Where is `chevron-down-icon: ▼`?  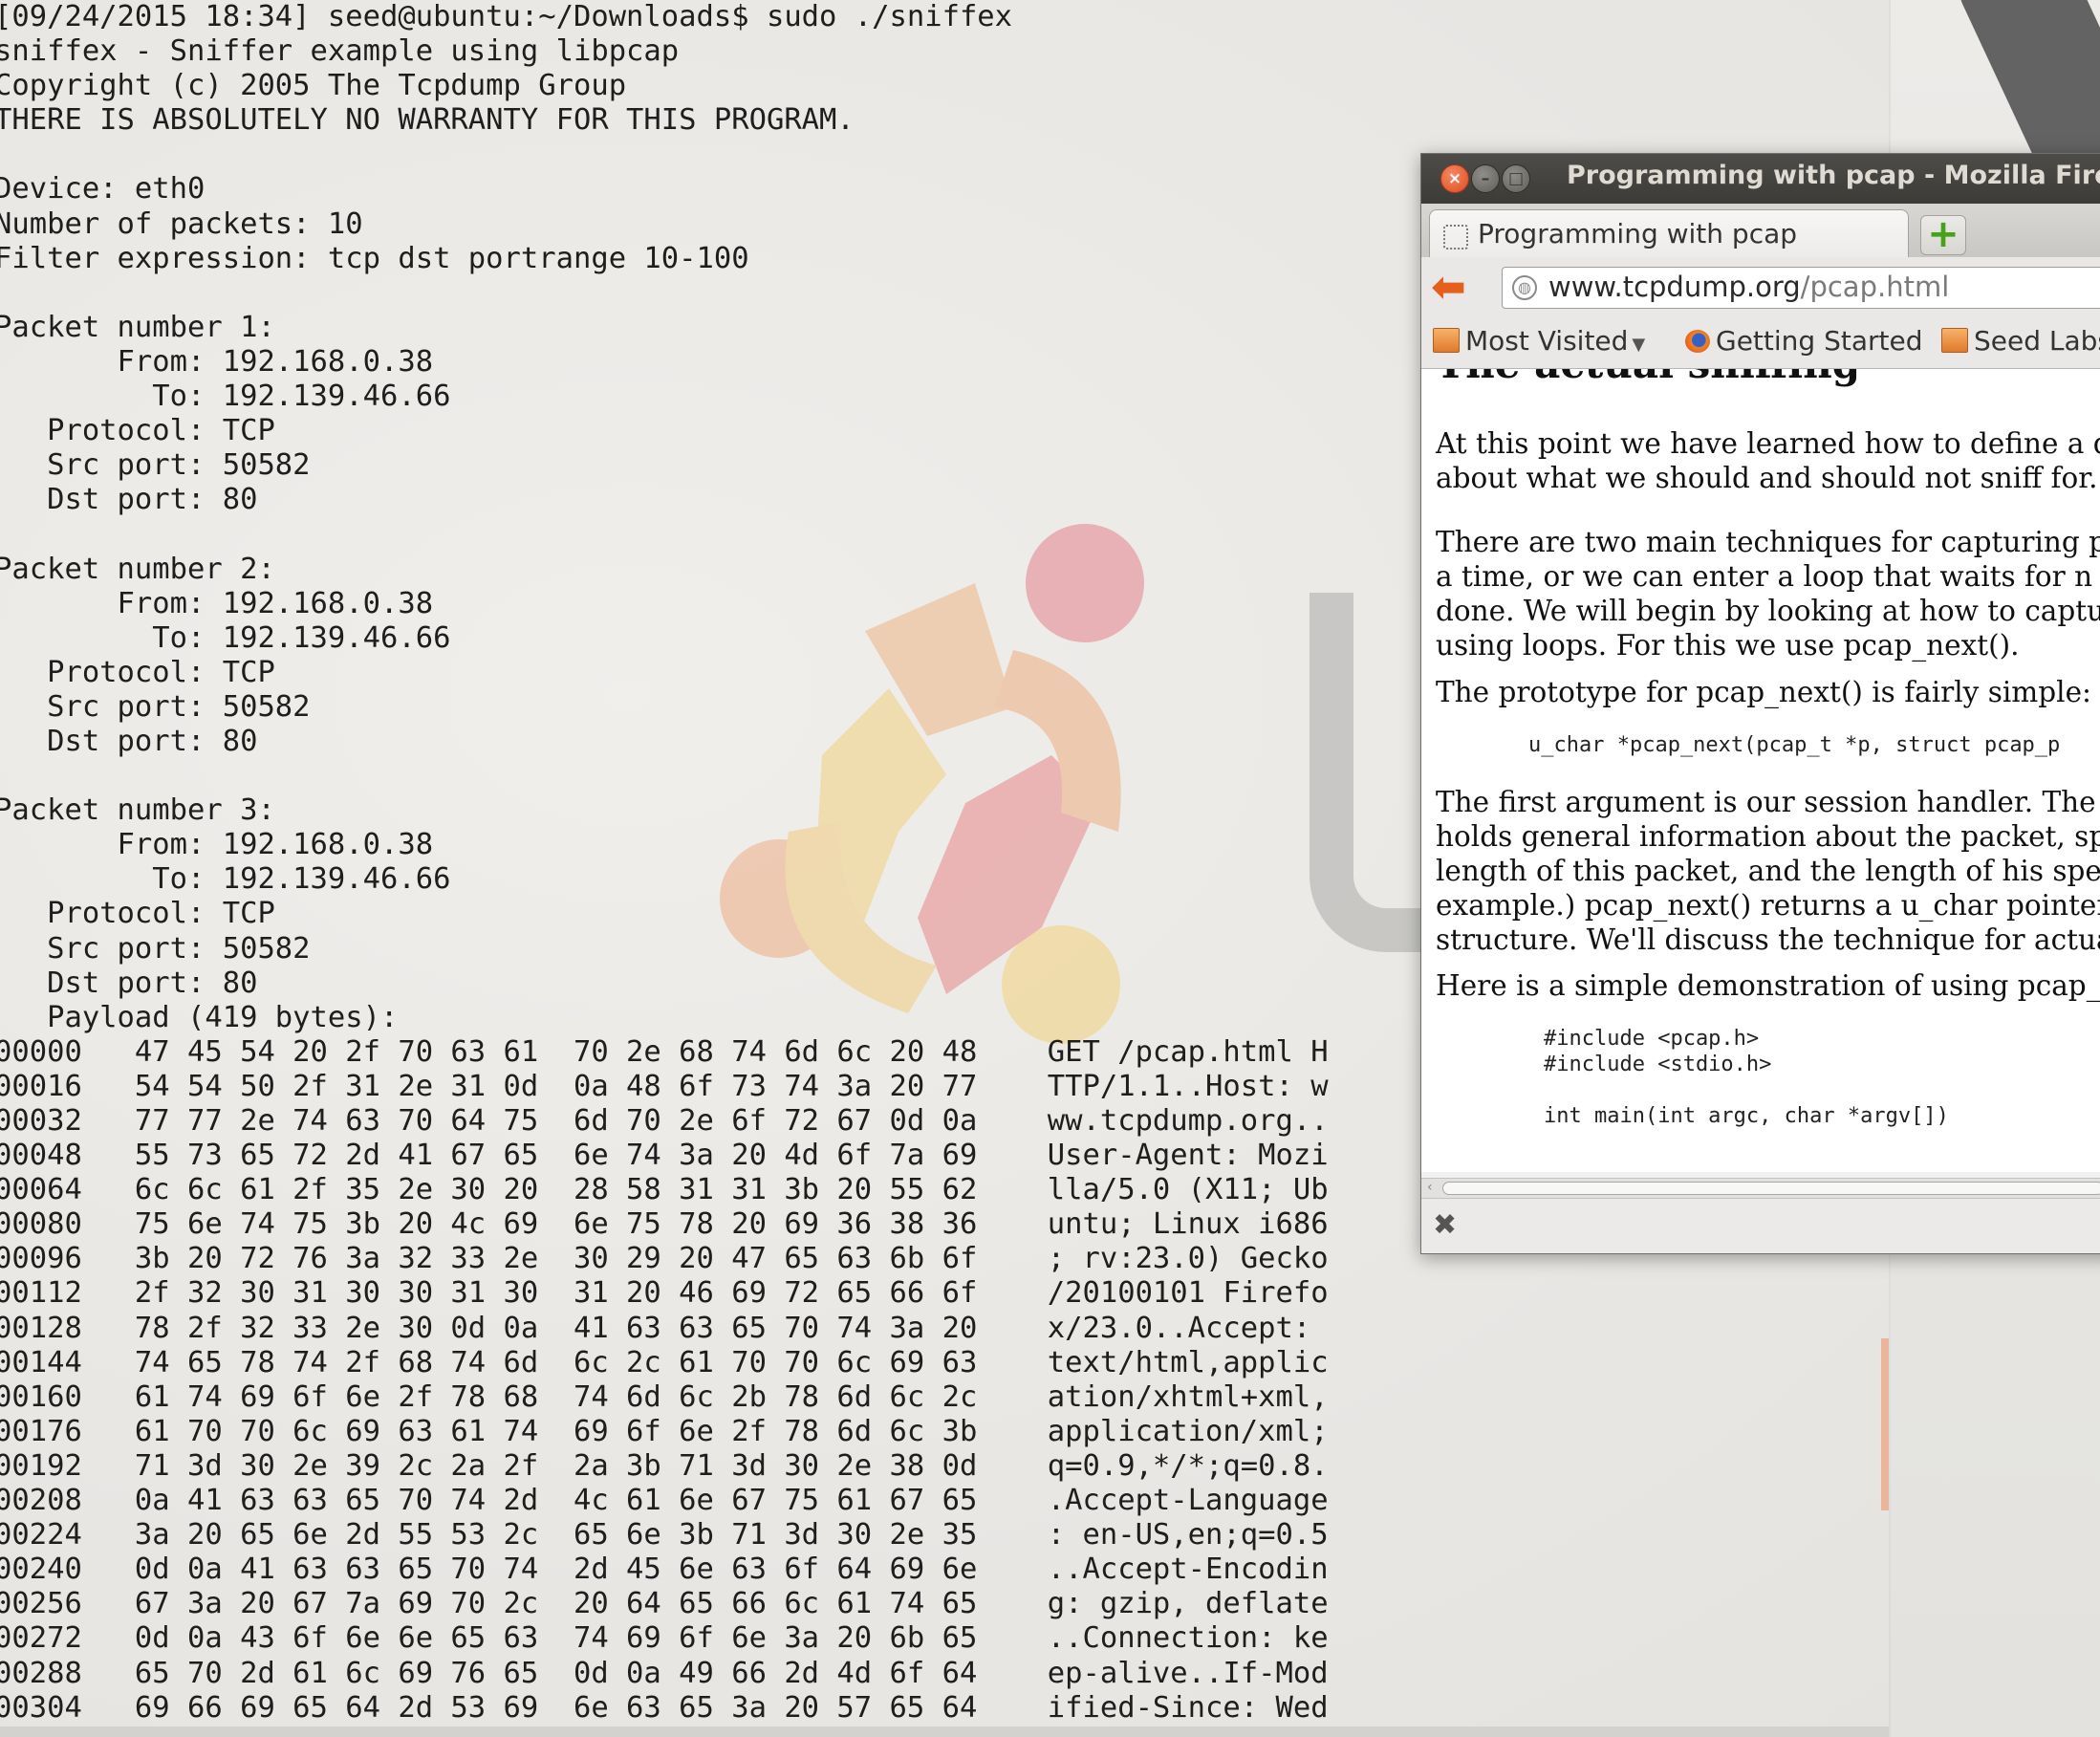 chevron-down-icon: ▼ is located at coordinates (1639, 345).